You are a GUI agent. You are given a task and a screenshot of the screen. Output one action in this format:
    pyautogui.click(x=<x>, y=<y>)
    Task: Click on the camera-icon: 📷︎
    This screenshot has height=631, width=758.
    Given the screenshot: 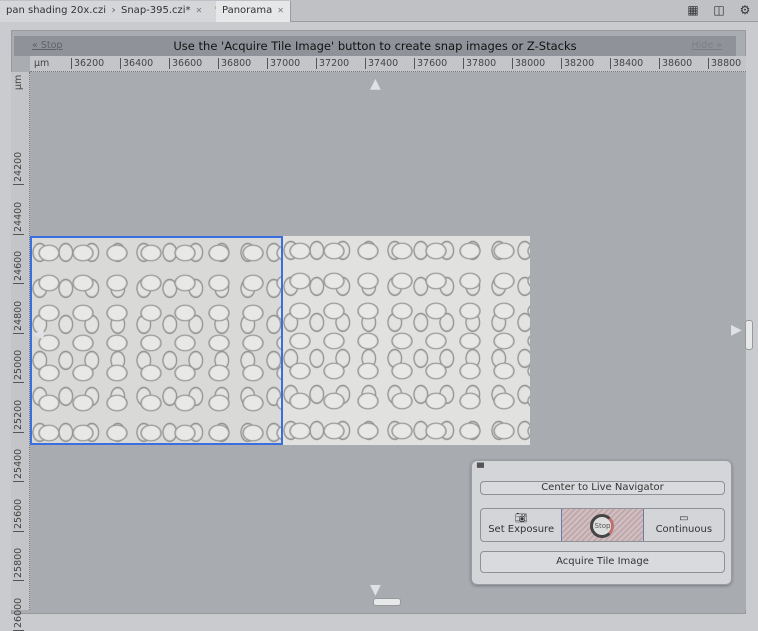 What is the action you would take?
    pyautogui.click(x=521, y=518)
    